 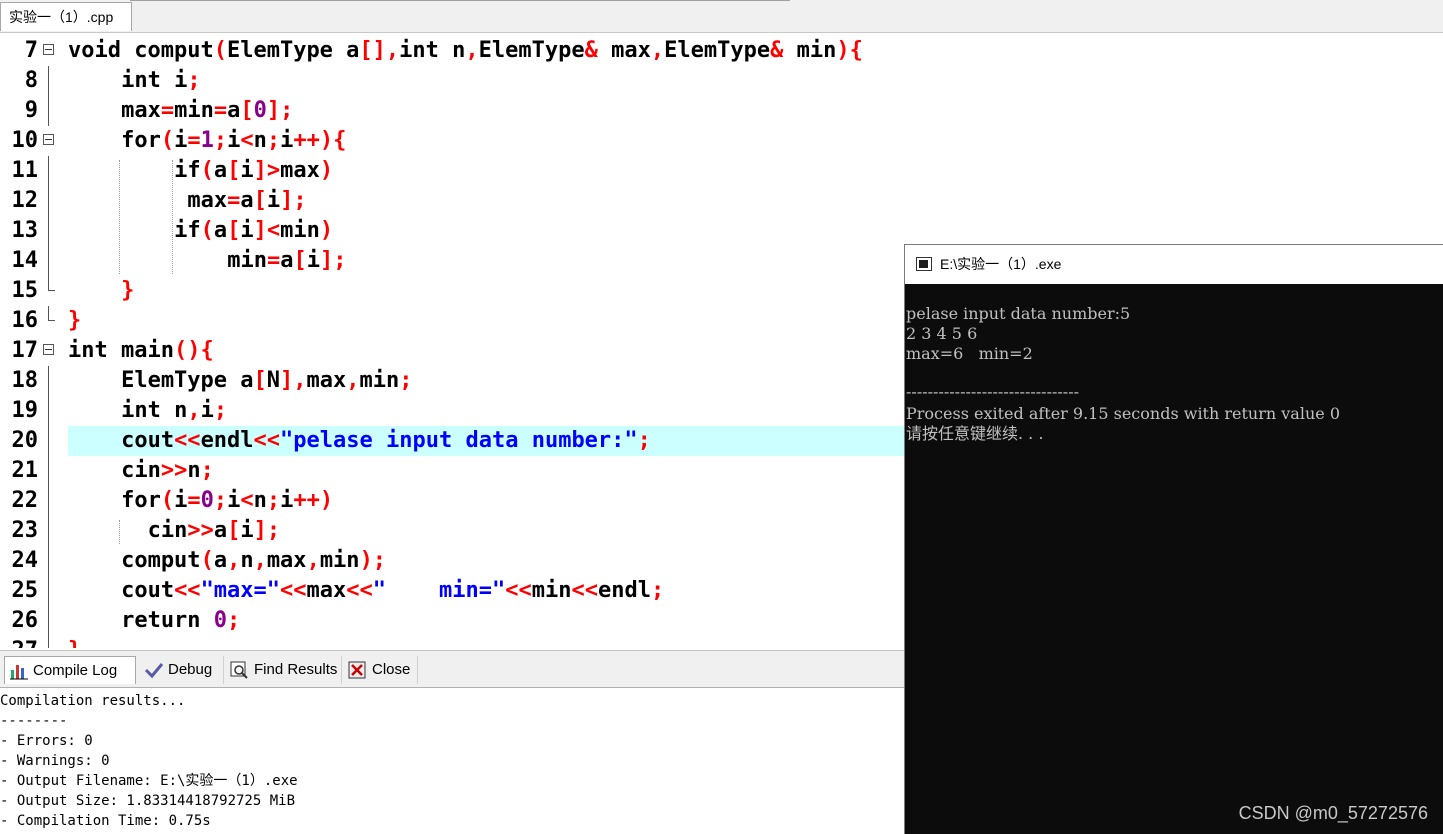 What do you see at coordinates (25, 560) in the screenshot?
I see `line-number: 24` at bounding box center [25, 560].